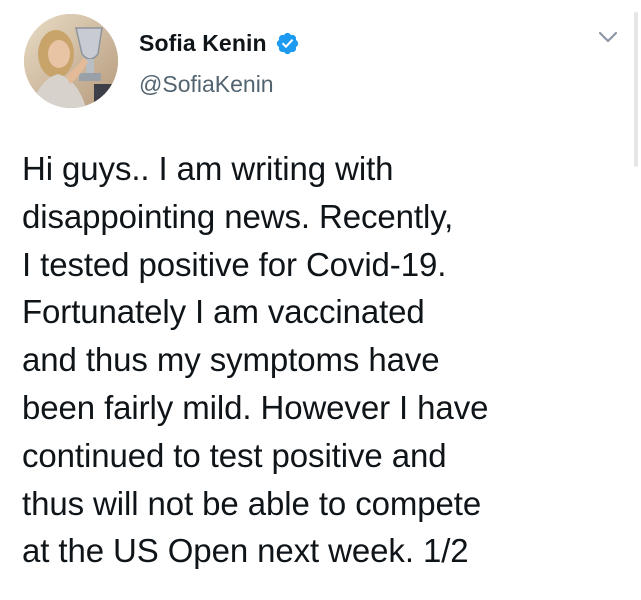 This screenshot has height=600, width=641. Describe the element at coordinates (255, 407) in the screenshot. I see `tweet-text-line: been fairly mild. However I have` at that location.